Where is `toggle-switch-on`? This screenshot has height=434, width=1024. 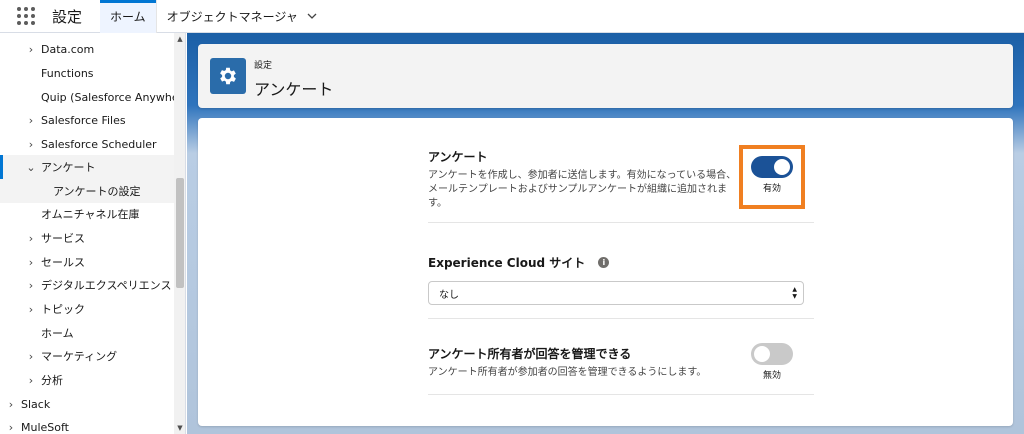
toggle-switch-on is located at coordinates (772, 167).